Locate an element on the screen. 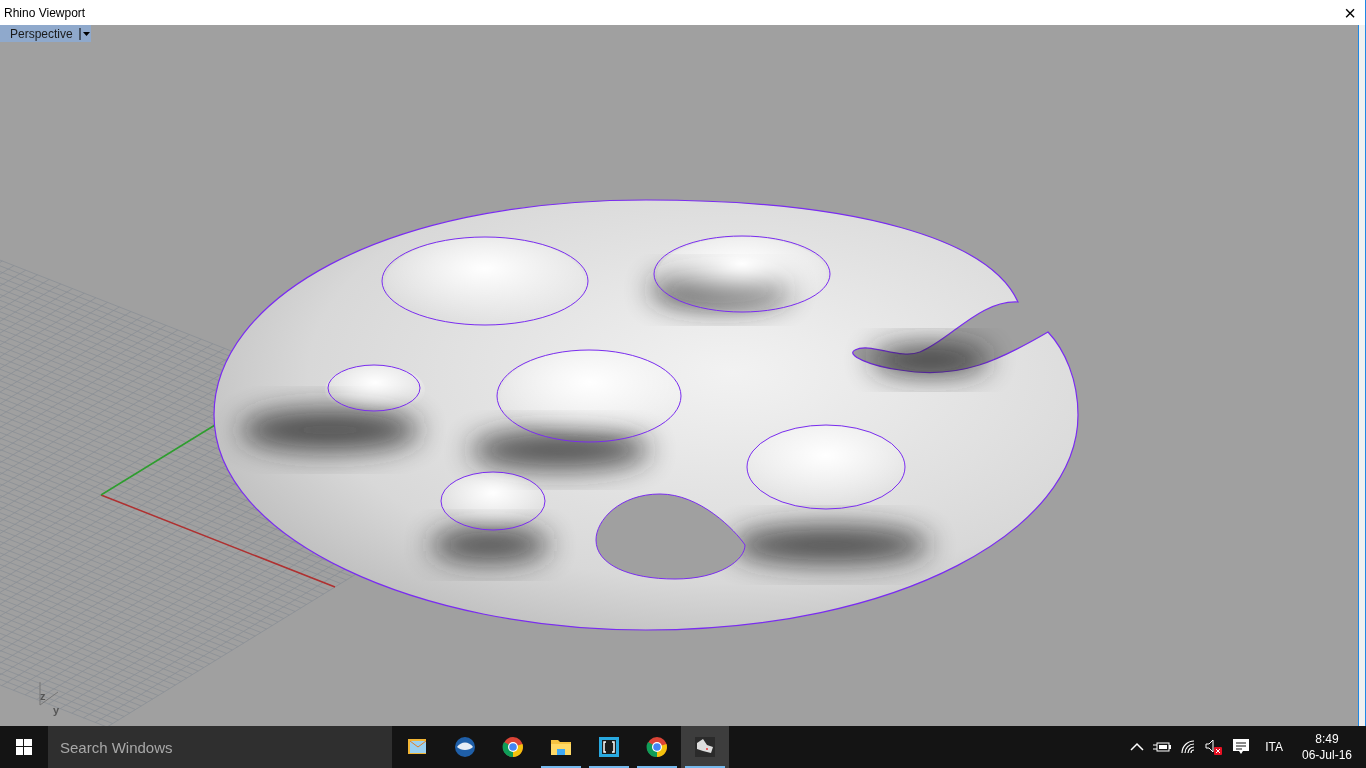  bird-globe-icon is located at coordinates (465, 747).